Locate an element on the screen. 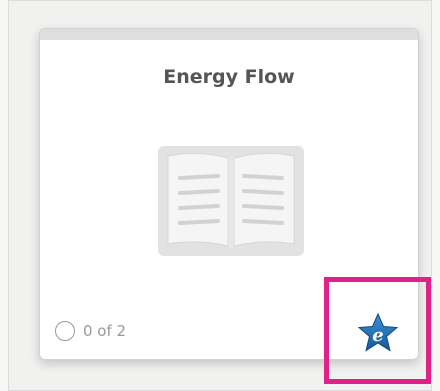 The width and height of the screenshot is (440, 391). card-title: Energy Flow is located at coordinates (229, 77).